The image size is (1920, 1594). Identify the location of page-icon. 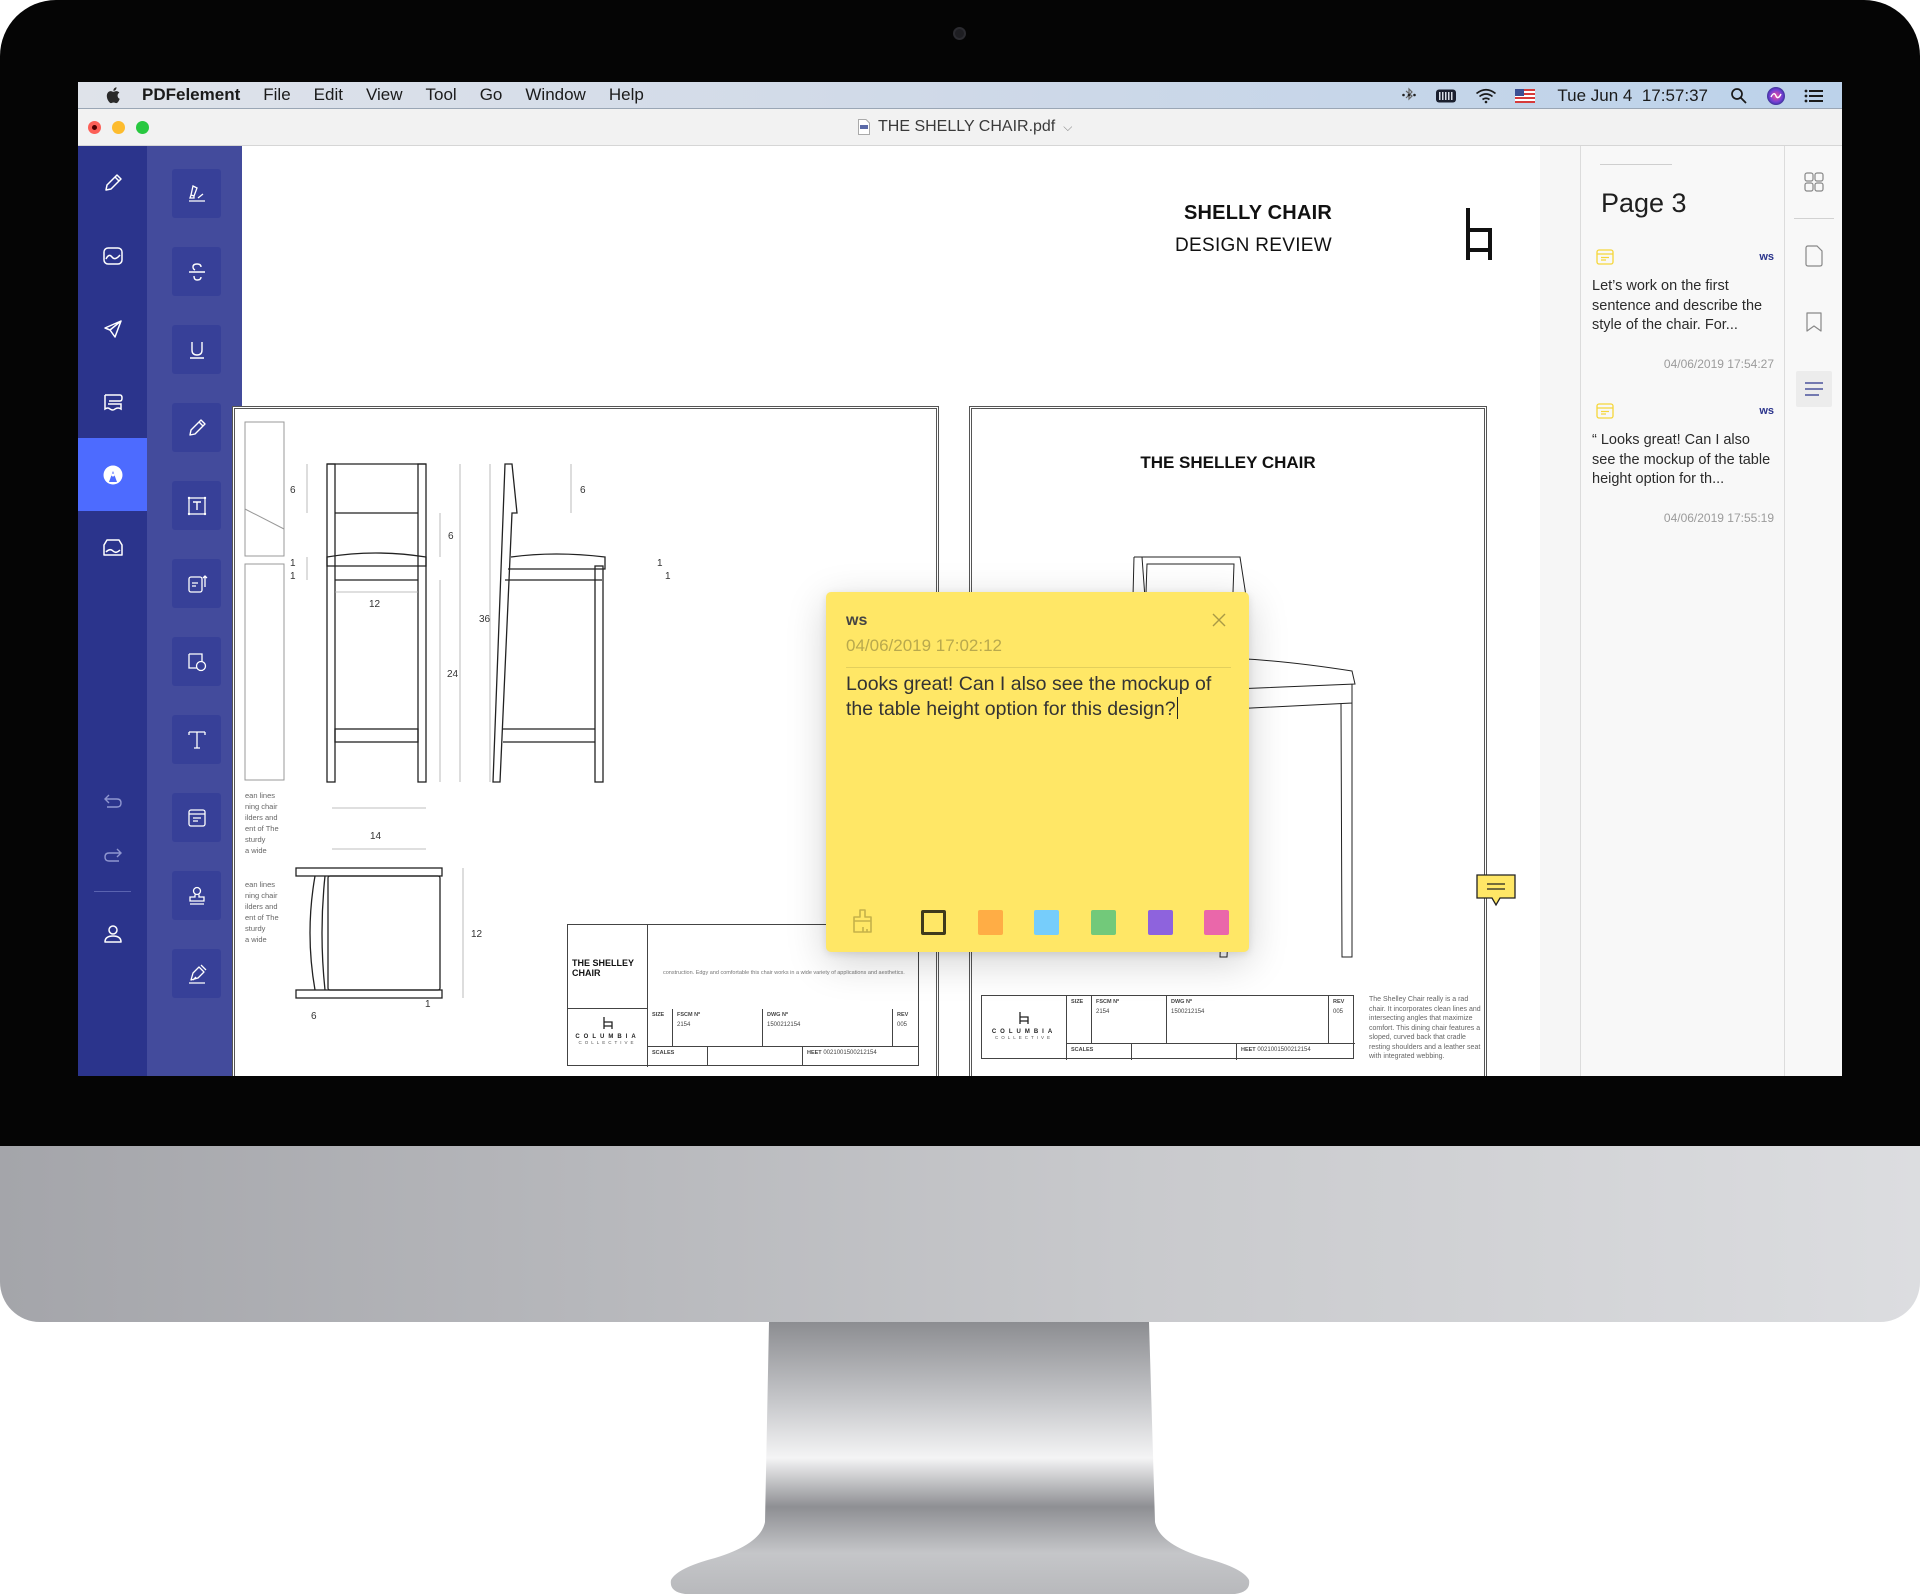
(1814, 256).